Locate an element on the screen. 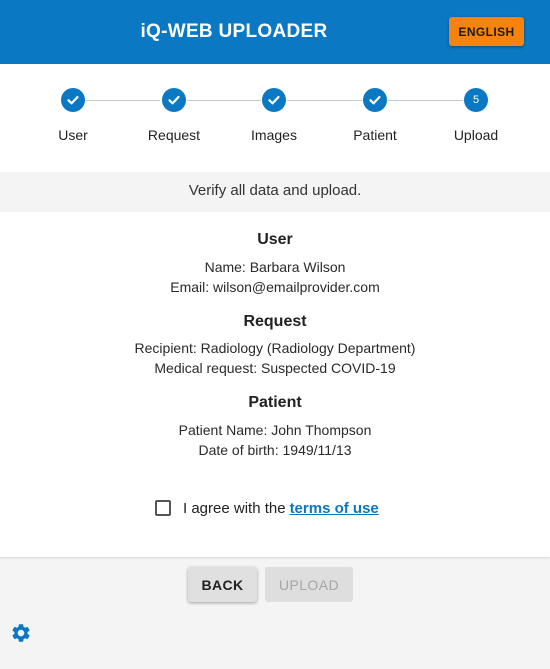  step-user: User is located at coordinates (73, 115).